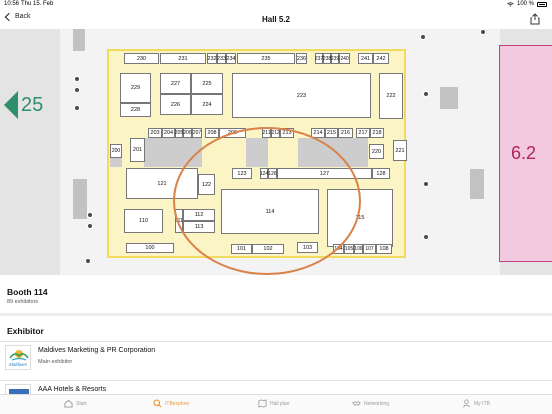 The width and height of the screenshot is (552, 414). What do you see at coordinates (32, 104) in the screenshot?
I see `hall-25-label: 25` at bounding box center [32, 104].